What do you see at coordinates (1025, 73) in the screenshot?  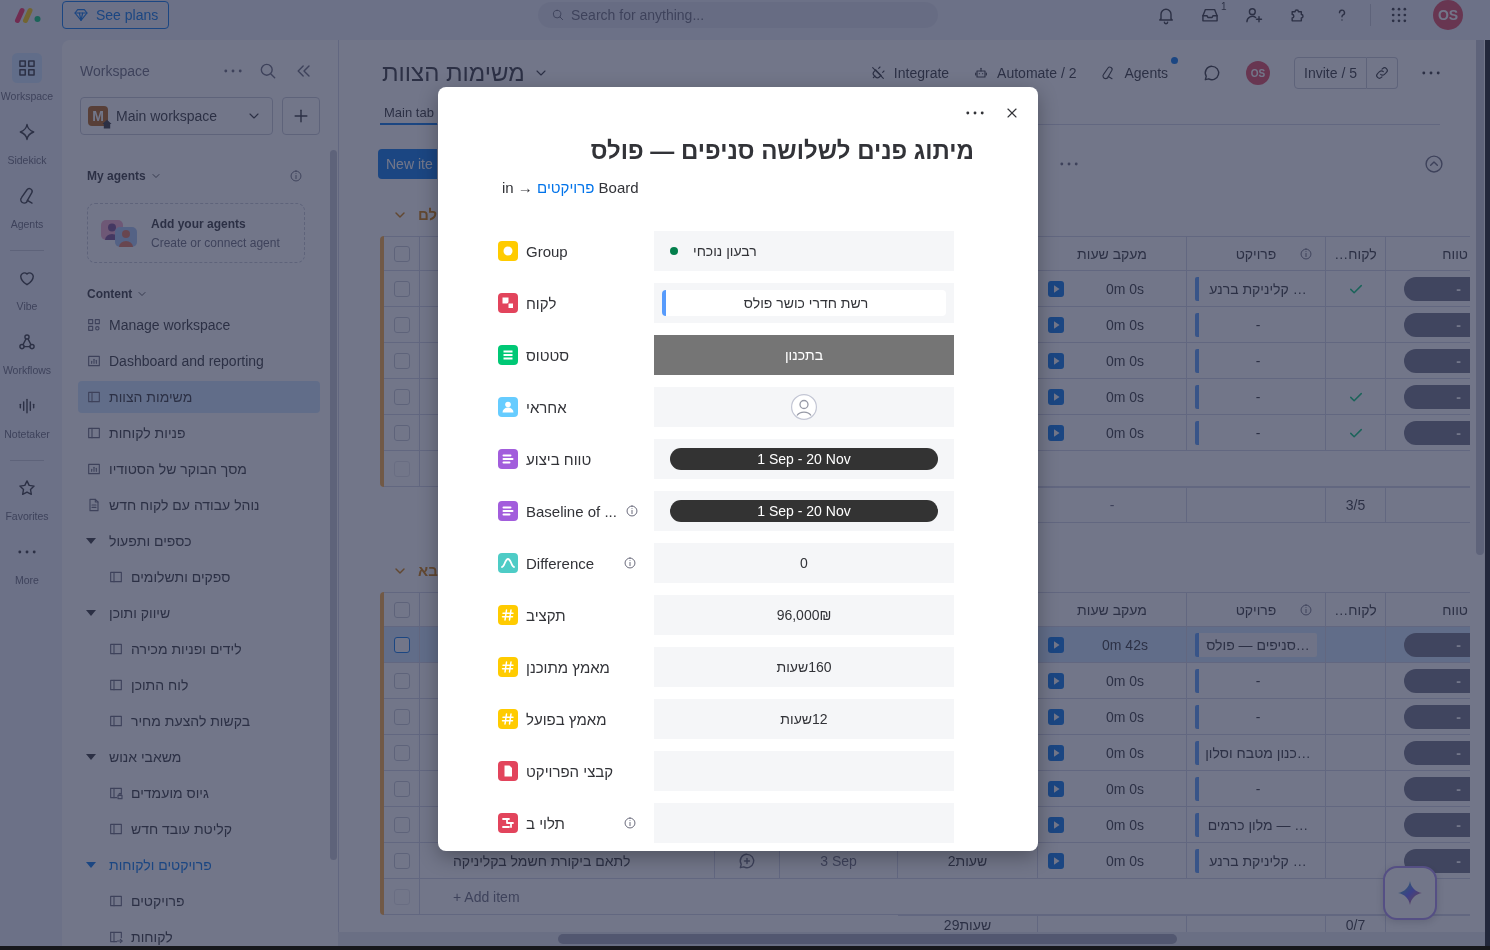 I see `automate-button: Automate / 2` at bounding box center [1025, 73].